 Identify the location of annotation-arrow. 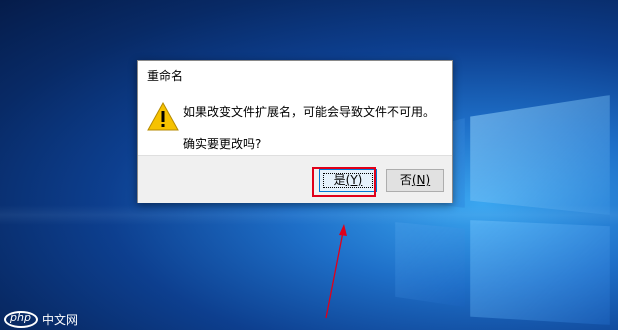
(336, 271).